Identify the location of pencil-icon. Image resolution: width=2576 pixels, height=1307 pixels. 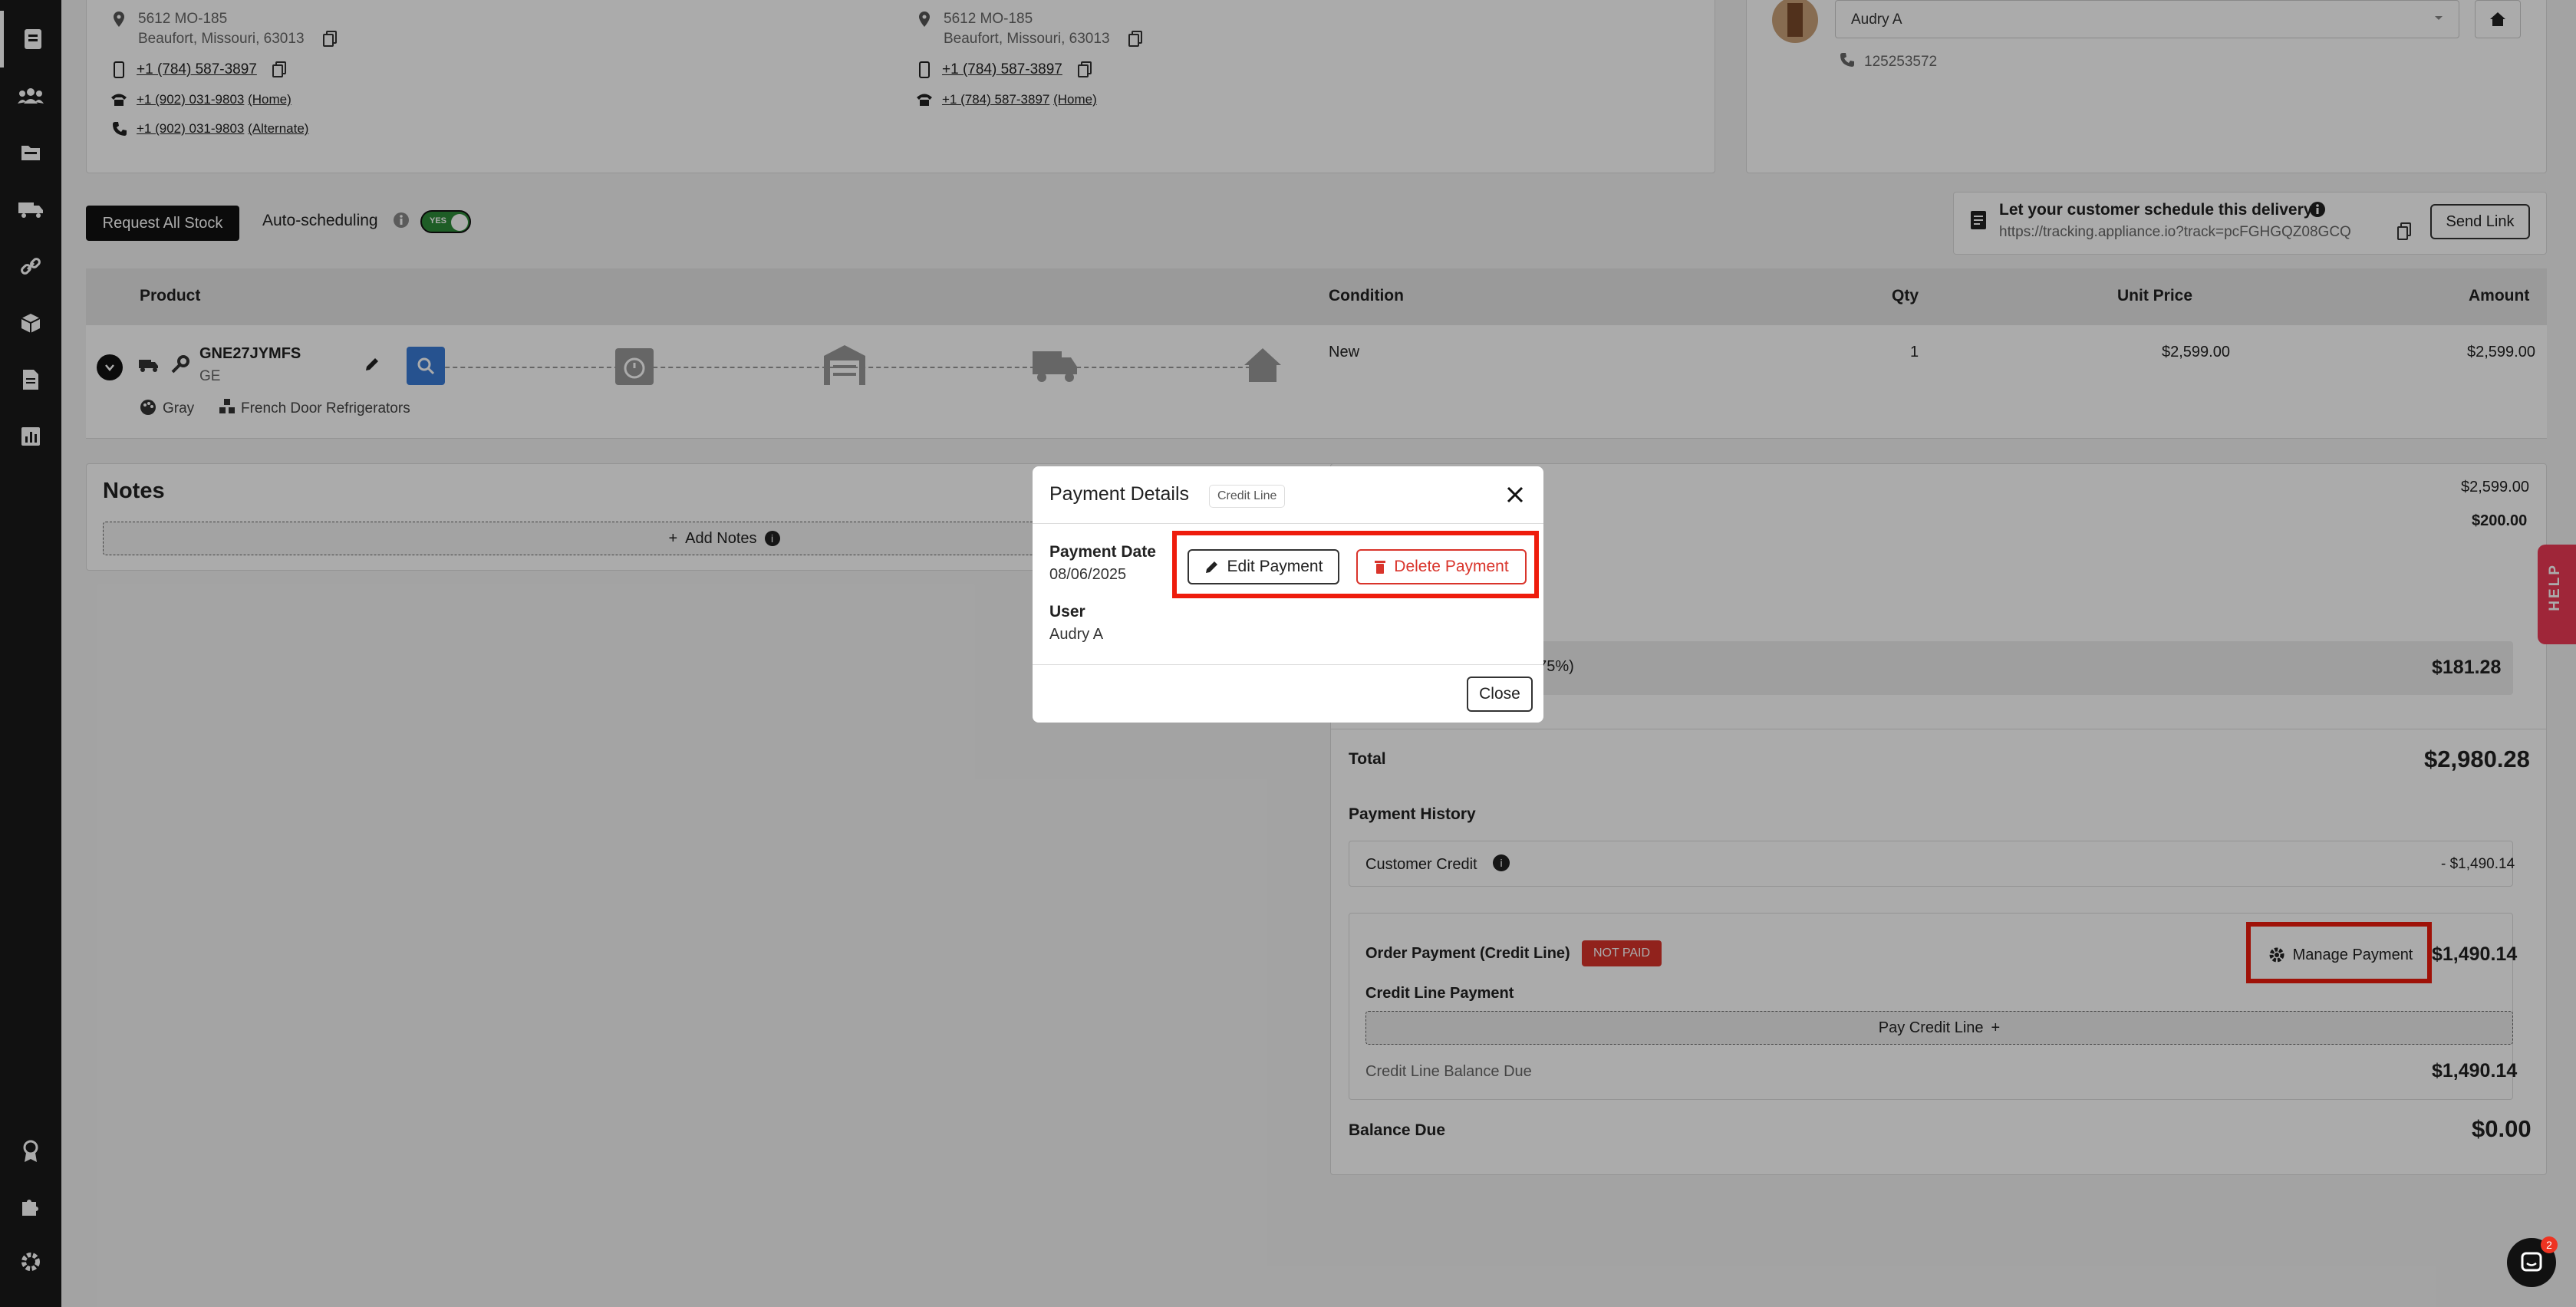
(1211, 567).